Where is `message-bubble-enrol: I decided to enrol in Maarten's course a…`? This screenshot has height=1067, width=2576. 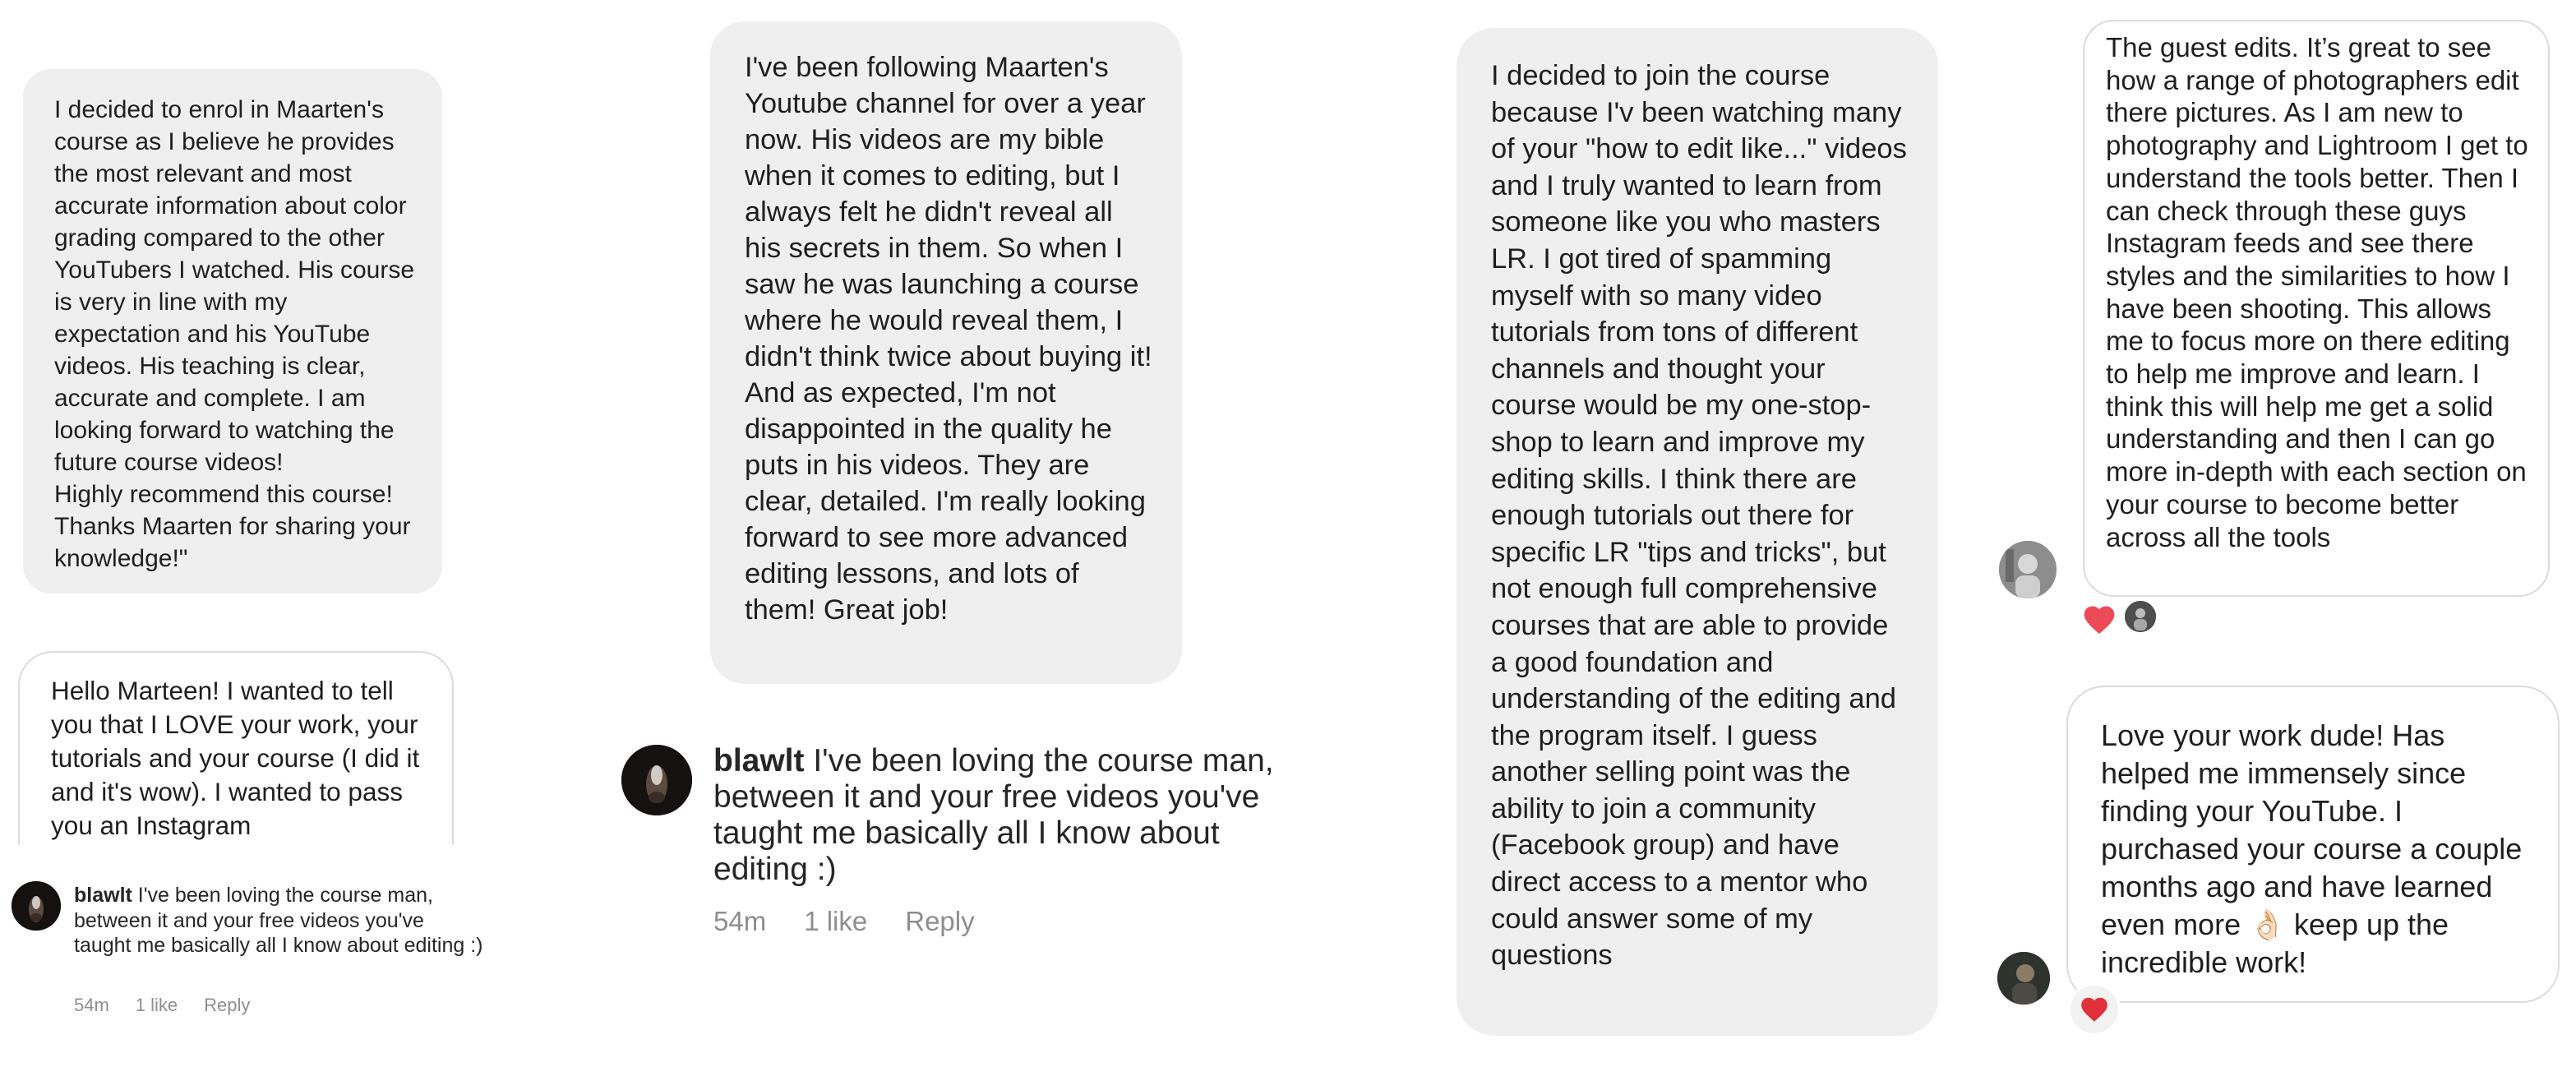 message-bubble-enrol: I decided to enrol in Maarten's course a… is located at coordinates (233, 331).